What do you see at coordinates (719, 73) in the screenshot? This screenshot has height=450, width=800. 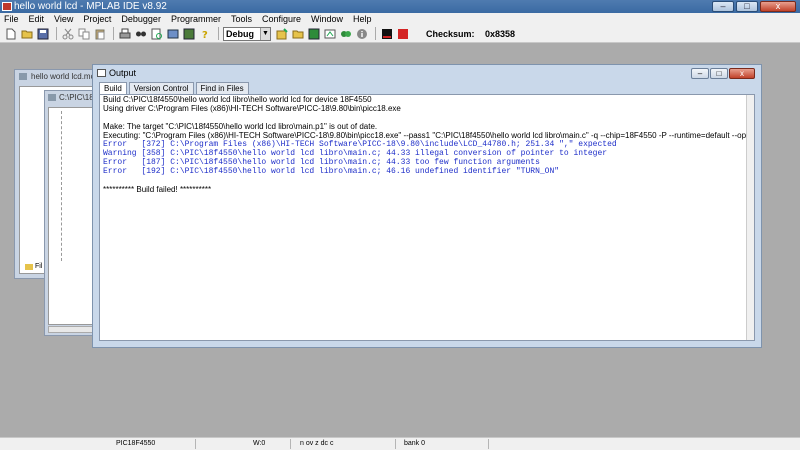 I see `output-maximize-button: □` at bounding box center [719, 73].